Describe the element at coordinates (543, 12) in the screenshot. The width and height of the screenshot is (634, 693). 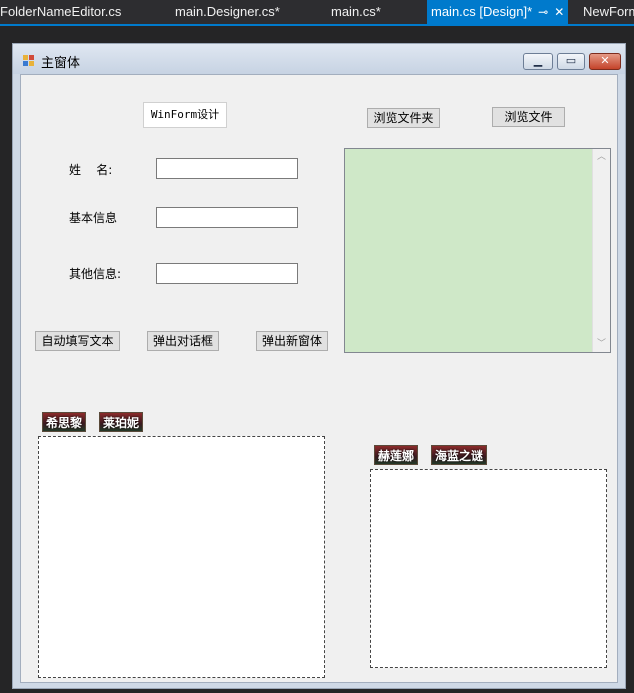
I see `pin-icon: ⊸` at that location.